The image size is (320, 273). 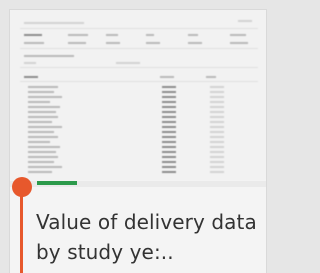 What do you see at coordinates (57, 183) in the screenshot?
I see `progress-bar` at bounding box center [57, 183].